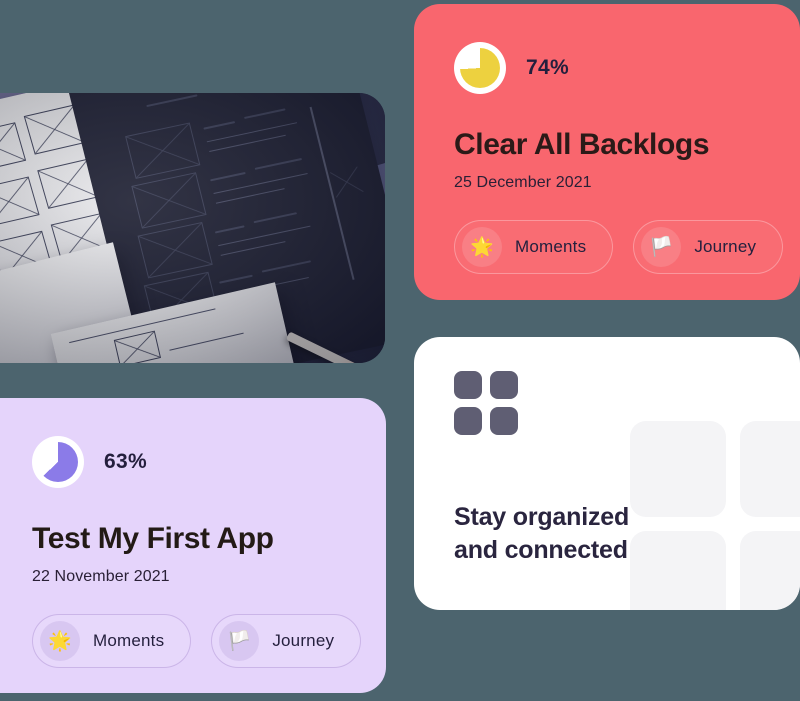  What do you see at coordinates (541, 550) in the screenshot?
I see `promo-title-line-2: and connected` at bounding box center [541, 550].